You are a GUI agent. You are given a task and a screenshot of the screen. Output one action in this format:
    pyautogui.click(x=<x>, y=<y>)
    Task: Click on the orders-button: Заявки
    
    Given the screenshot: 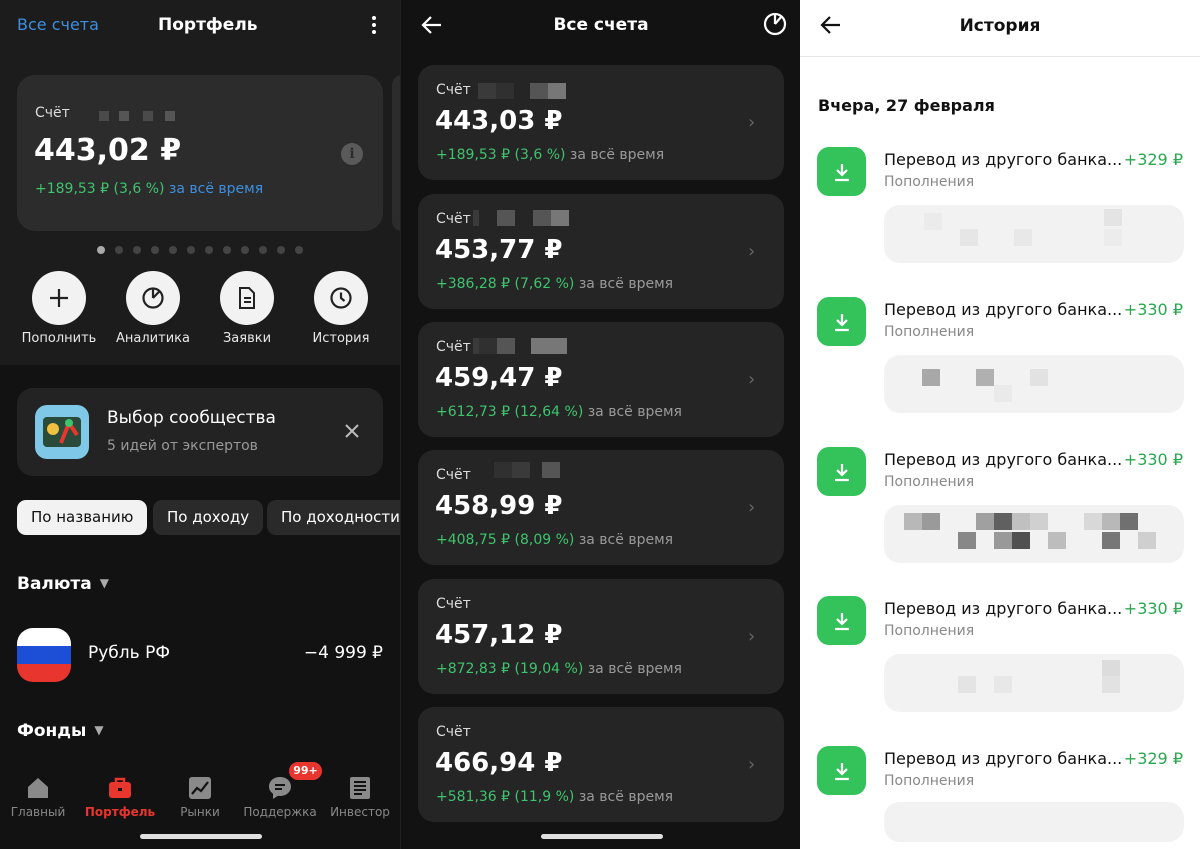 What is the action you would take?
    pyautogui.click(x=247, y=308)
    